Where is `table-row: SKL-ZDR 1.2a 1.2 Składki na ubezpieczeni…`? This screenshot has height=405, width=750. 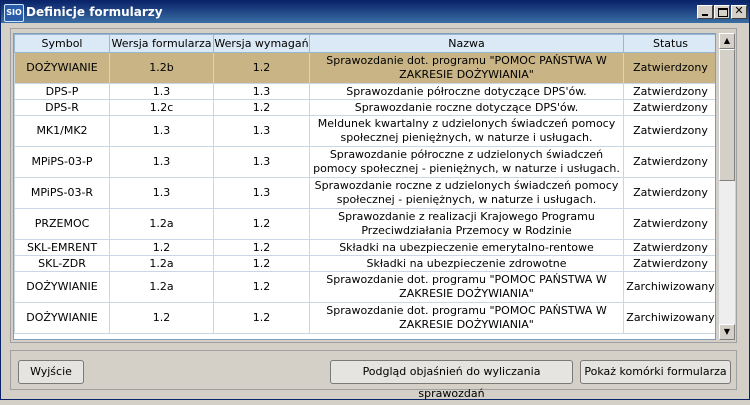
table-row: SKL-ZDR 1.2a 1.2 Składki na ubezpieczeni… is located at coordinates (364, 263).